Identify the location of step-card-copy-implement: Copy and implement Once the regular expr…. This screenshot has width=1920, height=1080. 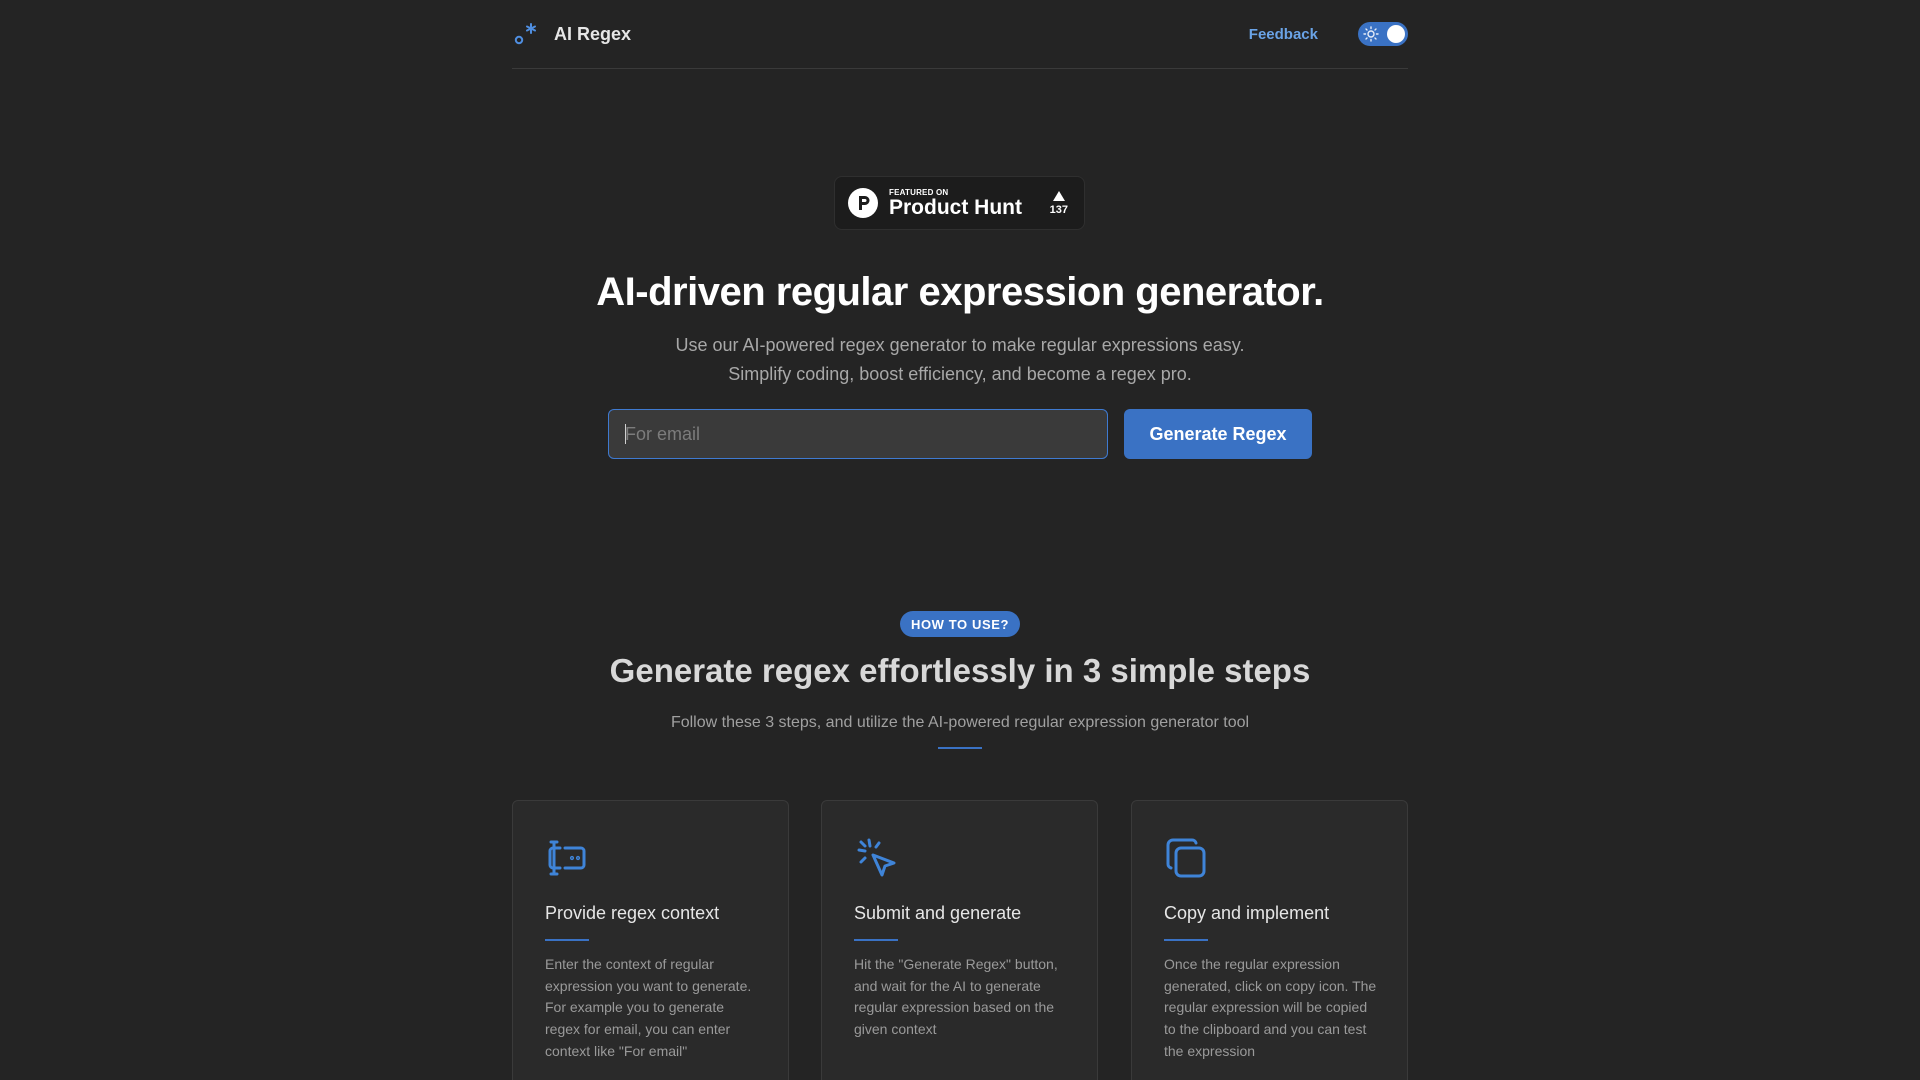
(1269, 940).